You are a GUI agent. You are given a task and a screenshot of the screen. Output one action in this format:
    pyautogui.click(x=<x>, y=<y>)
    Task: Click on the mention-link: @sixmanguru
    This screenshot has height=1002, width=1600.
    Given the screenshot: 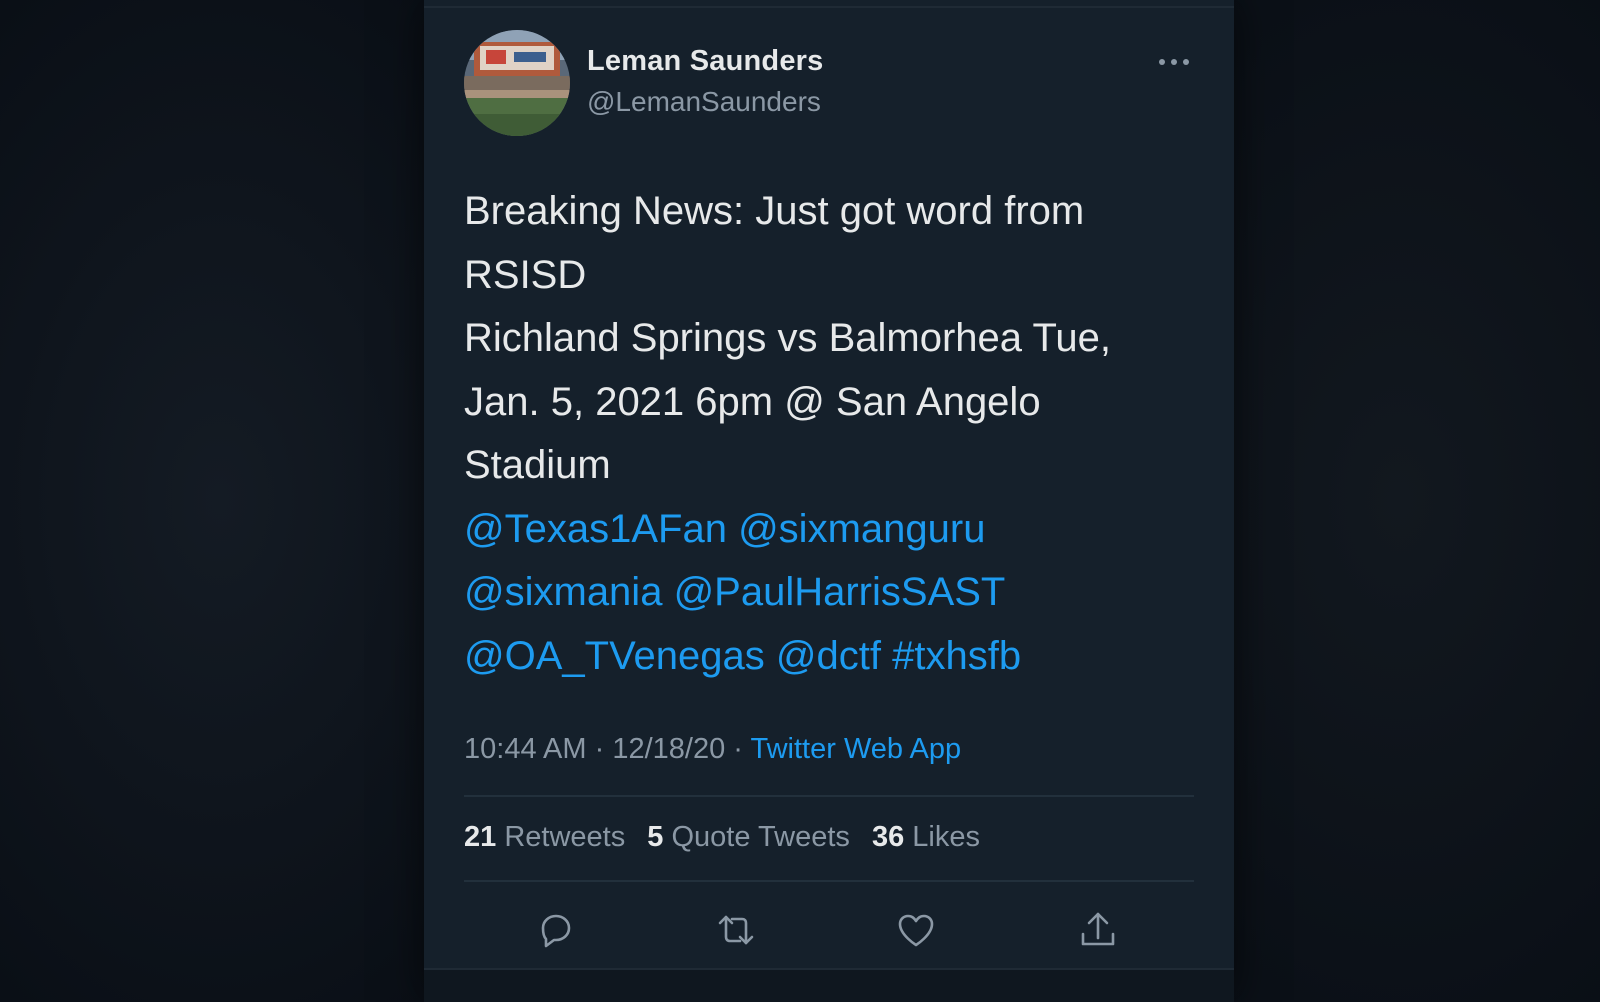 What is the action you would take?
    pyautogui.click(x=861, y=529)
    